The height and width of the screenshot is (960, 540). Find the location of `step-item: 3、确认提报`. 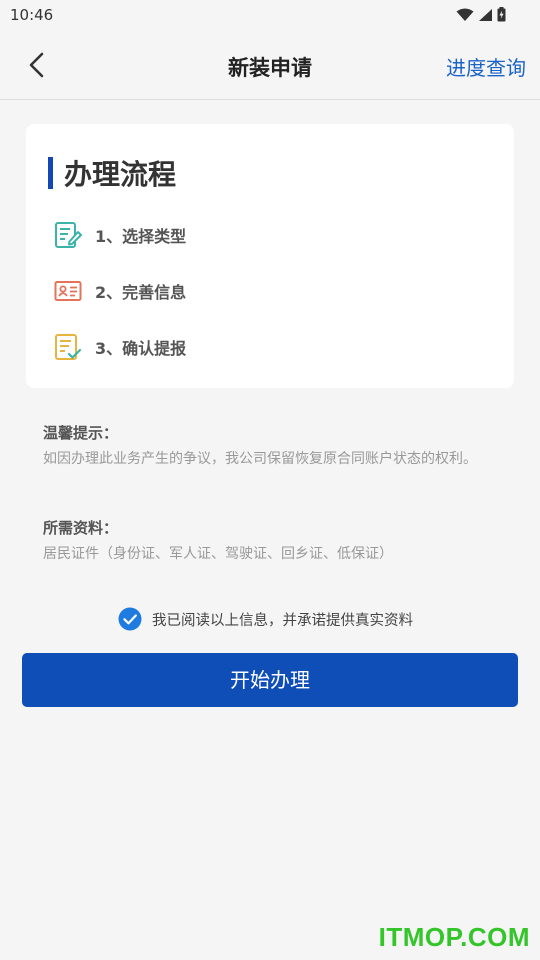

step-item: 3、确认提报 is located at coordinates (120, 347).